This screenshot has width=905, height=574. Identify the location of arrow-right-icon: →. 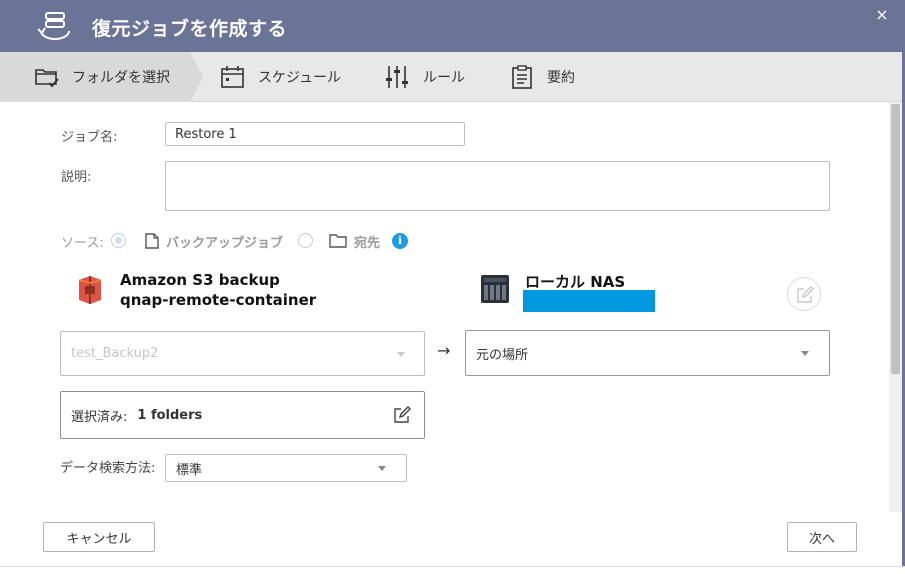
(444, 350).